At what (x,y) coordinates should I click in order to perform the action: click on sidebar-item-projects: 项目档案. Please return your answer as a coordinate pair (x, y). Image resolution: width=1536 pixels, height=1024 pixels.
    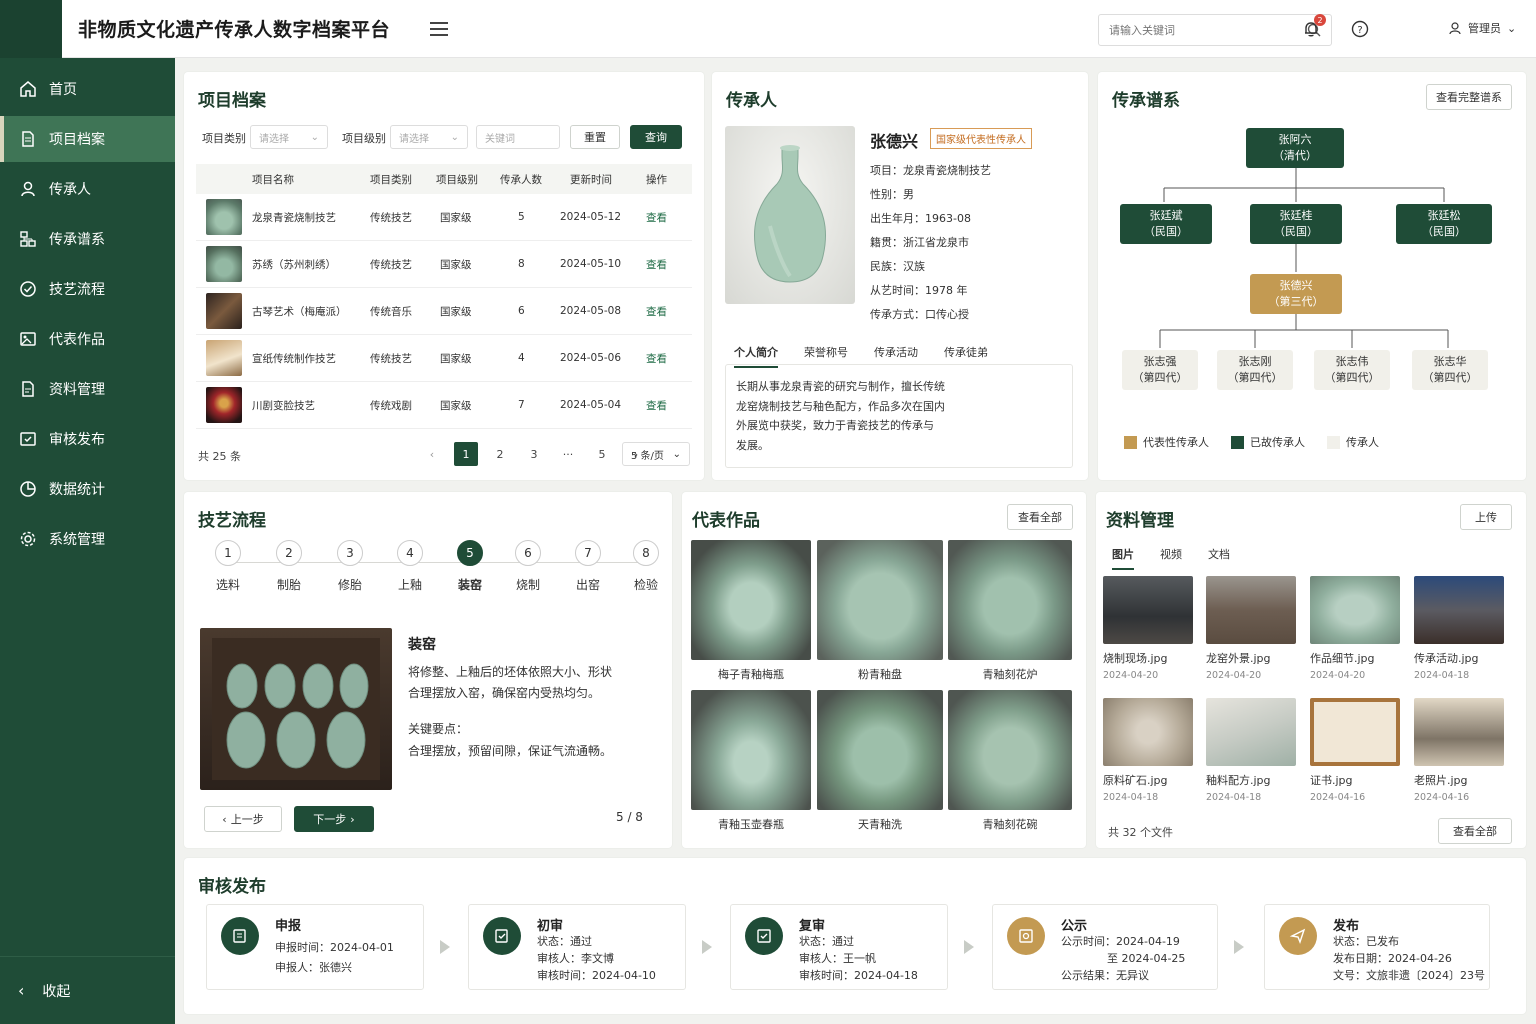
    Looking at the image, I should click on (87, 139).